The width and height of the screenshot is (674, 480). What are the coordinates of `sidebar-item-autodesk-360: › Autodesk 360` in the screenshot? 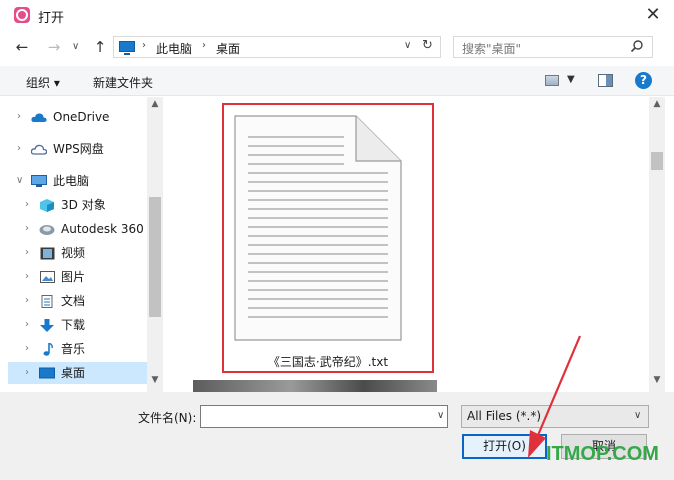 It's located at (78, 229).